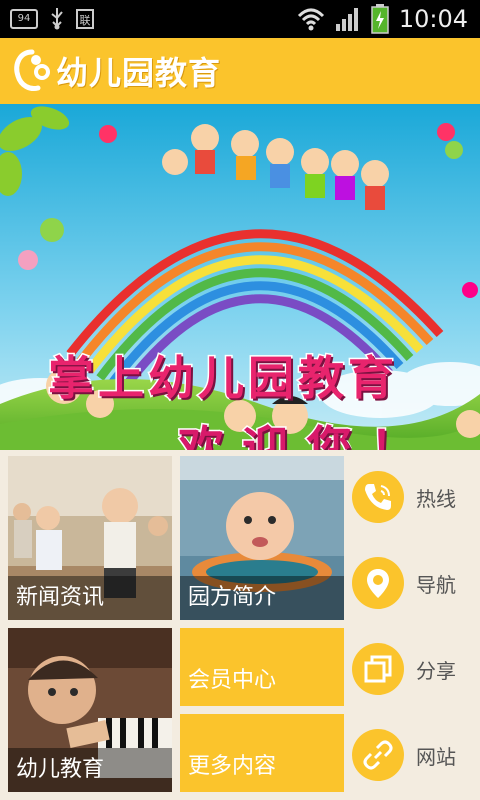 This screenshot has height=800, width=480. Describe the element at coordinates (232, 766) in the screenshot. I see `tile-more-content-label: 更多内容` at that location.